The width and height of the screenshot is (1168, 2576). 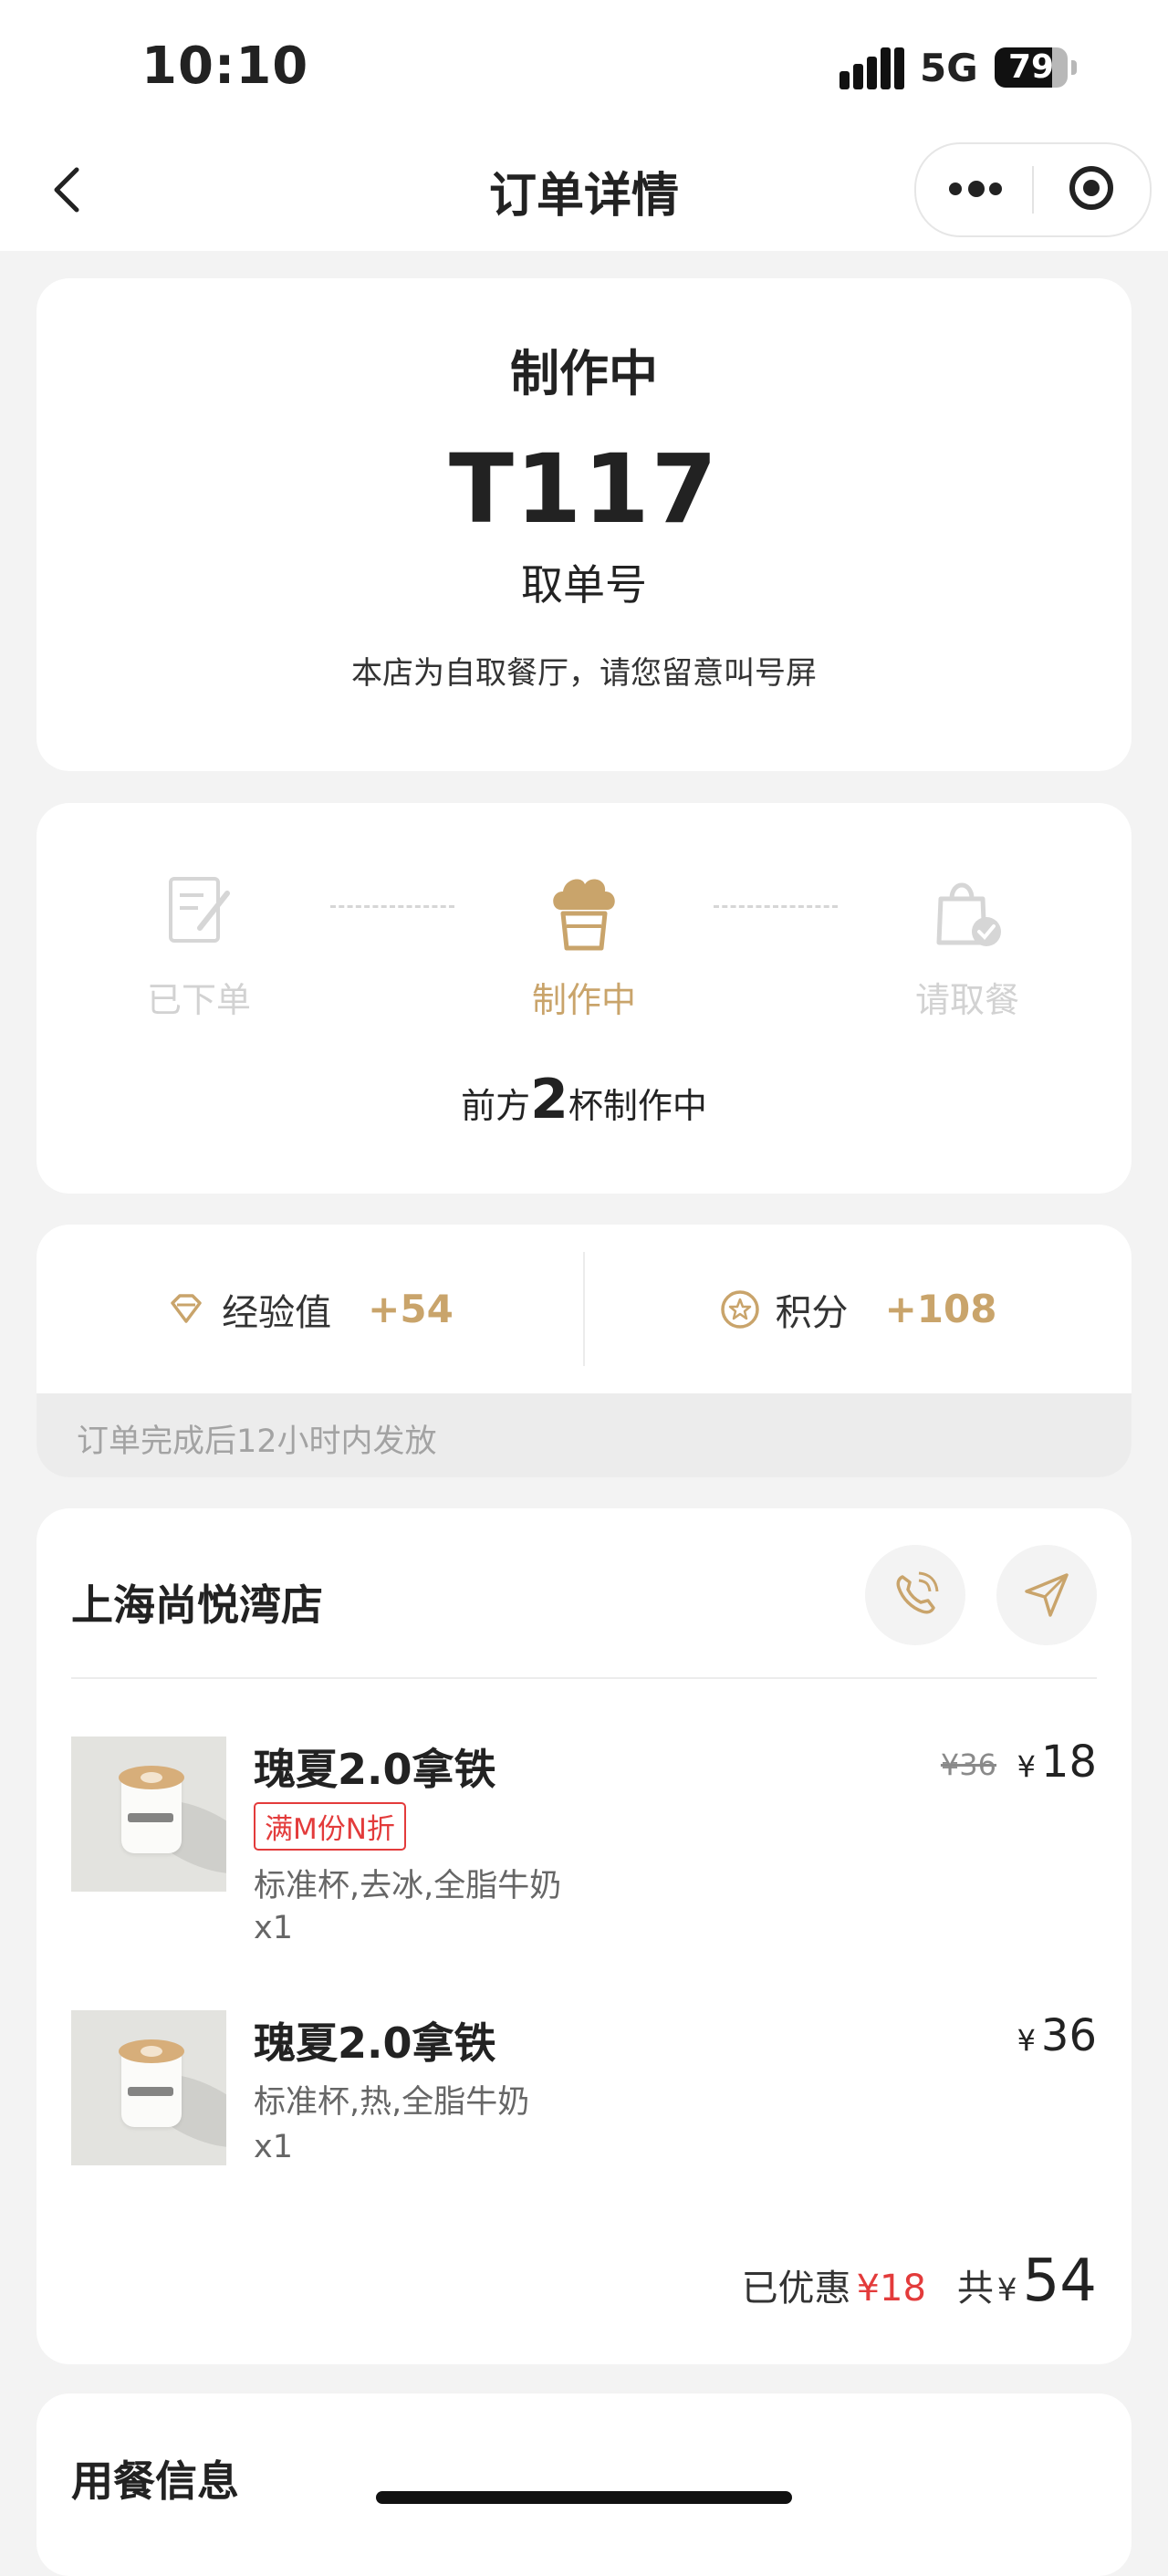 I want to click on battery-level: 79, so click(x=1031, y=67).